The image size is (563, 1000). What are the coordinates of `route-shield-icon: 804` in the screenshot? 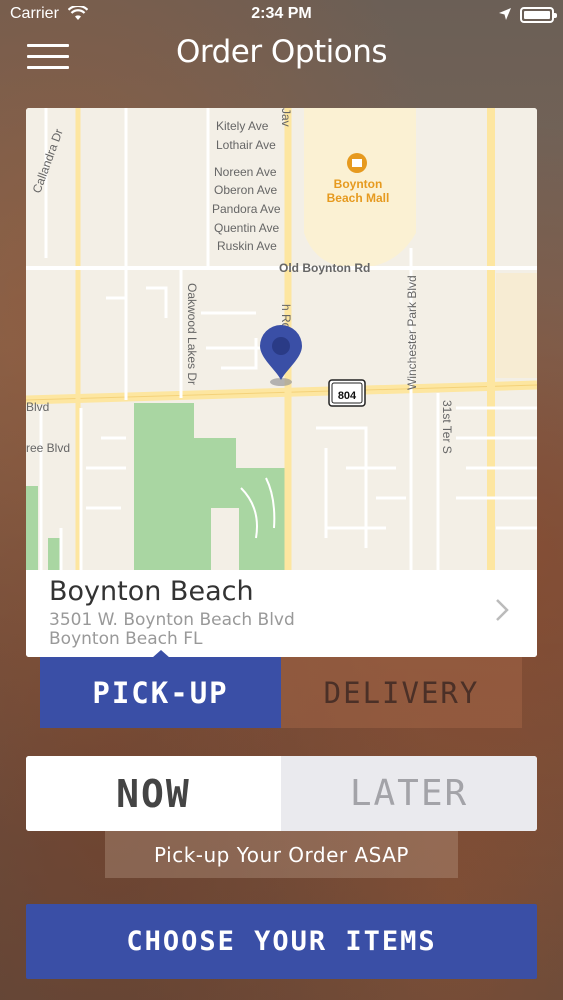 It's located at (347, 393).